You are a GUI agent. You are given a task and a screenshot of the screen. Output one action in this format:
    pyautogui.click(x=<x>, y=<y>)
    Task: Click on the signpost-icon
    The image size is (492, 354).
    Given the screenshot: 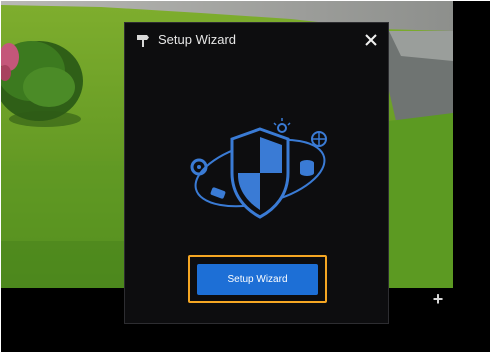 What is the action you would take?
    pyautogui.click(x=143, y=41)
    